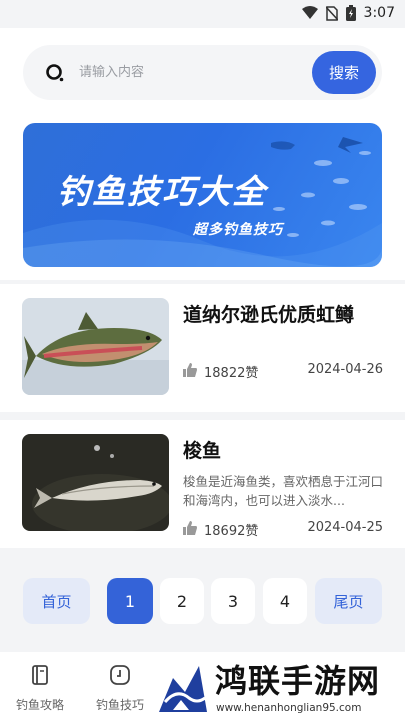 The width and height of the screenshot is (405, 720). What do you see at coordinates (202, 451) in the screenshot?
I see `article-title: 梭鱼` at bounding box center [202, 451].